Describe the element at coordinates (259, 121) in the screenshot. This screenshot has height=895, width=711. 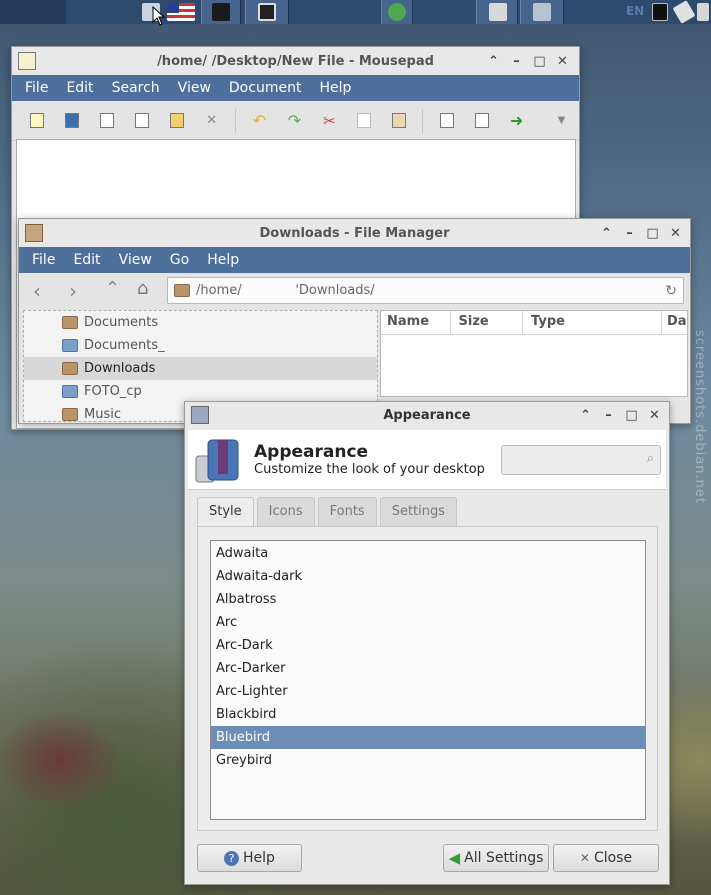
I see `undo-button: ↶` at that location.